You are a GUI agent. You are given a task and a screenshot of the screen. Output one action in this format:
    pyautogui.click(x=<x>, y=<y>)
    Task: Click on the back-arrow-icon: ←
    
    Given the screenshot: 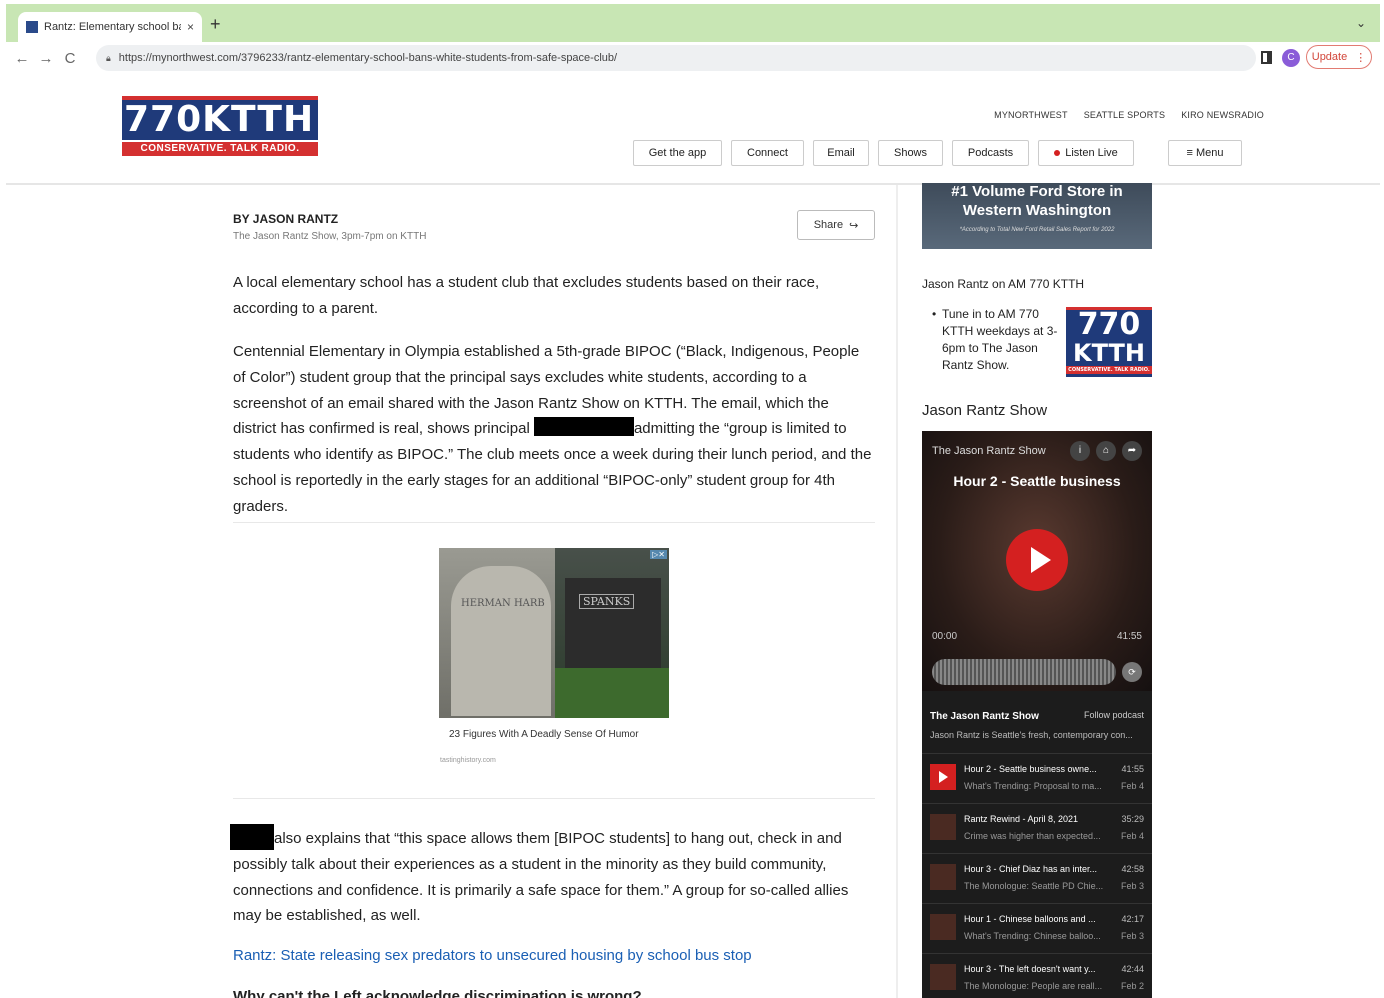 What is the action you would take?
    pyautogui.click(x=22, y=58)
    